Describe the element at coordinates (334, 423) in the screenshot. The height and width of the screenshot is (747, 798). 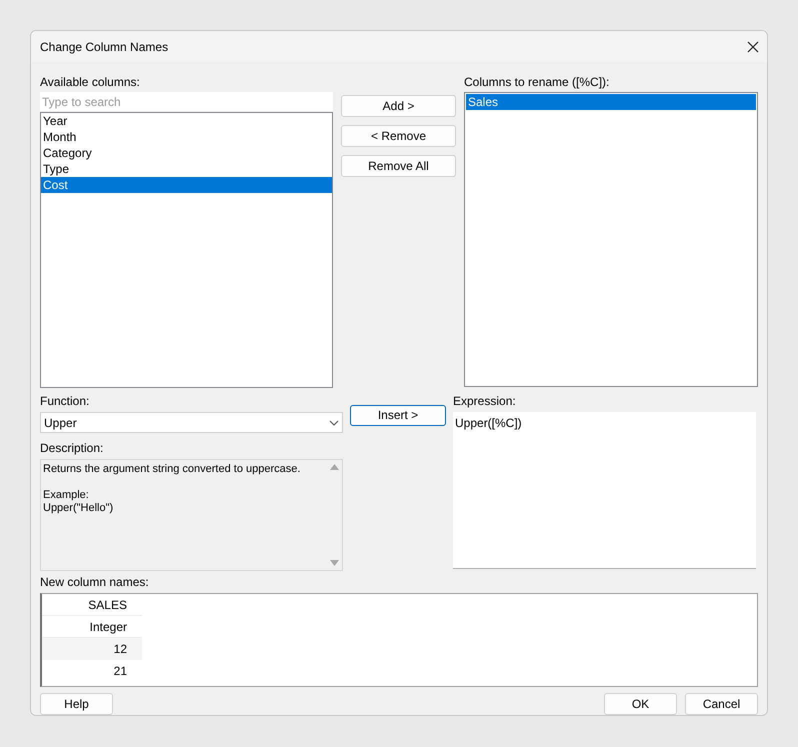
I see `chevron-down-icon` at that location.